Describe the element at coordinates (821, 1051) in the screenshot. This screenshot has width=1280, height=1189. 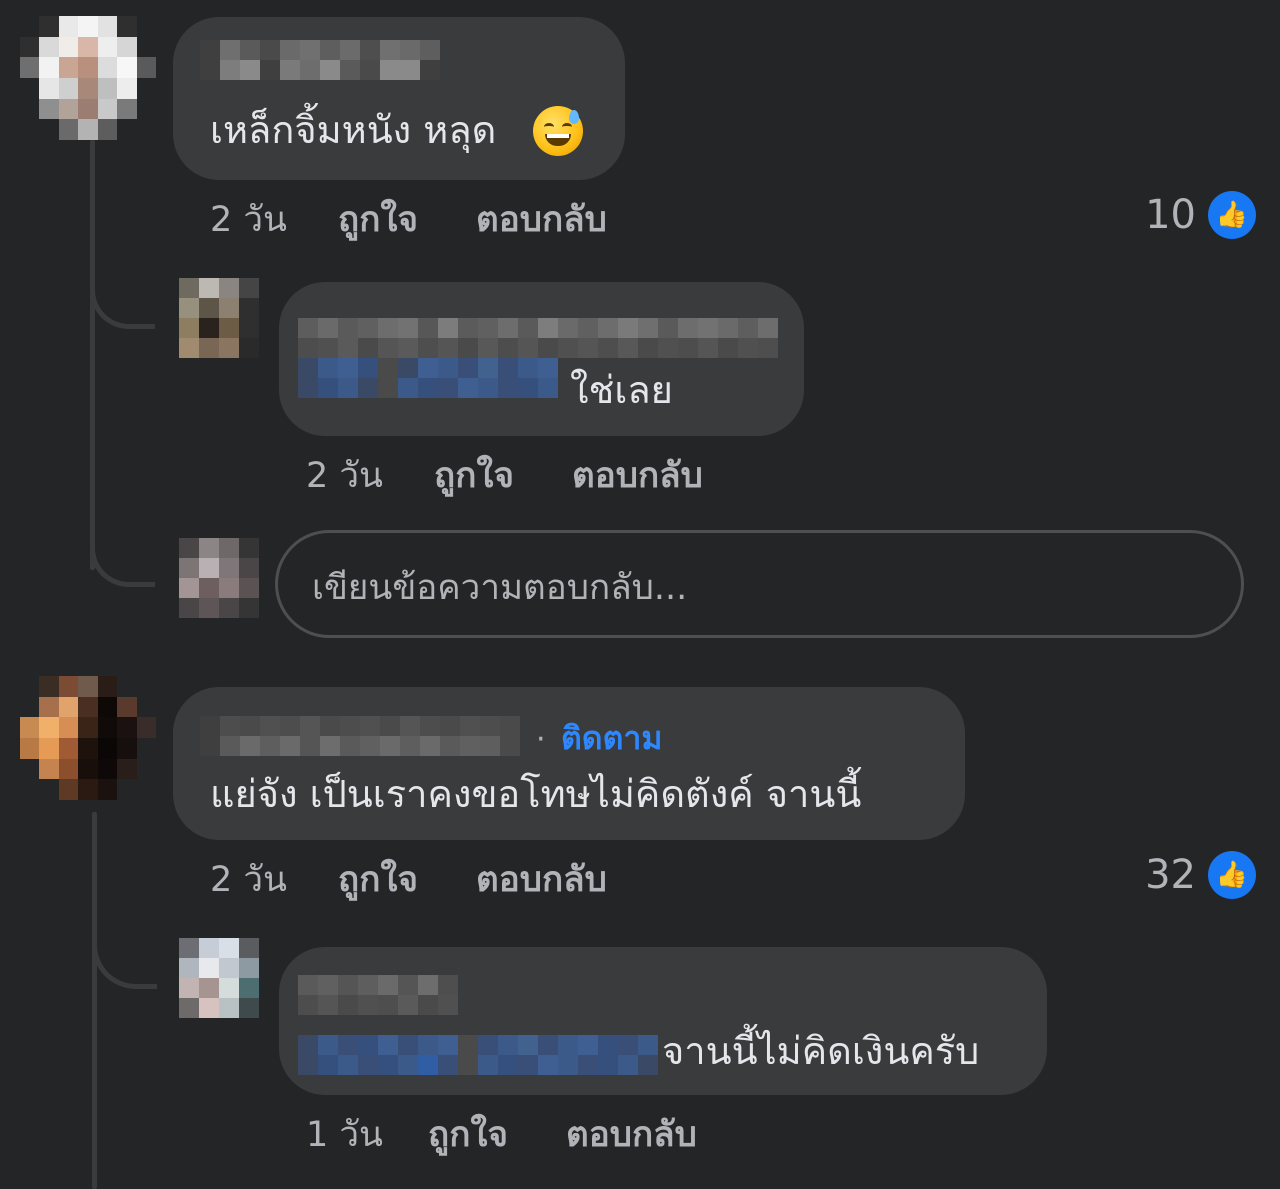
I see `reply-text: จานนี้ไม่คิดเงินครับ` at that location.